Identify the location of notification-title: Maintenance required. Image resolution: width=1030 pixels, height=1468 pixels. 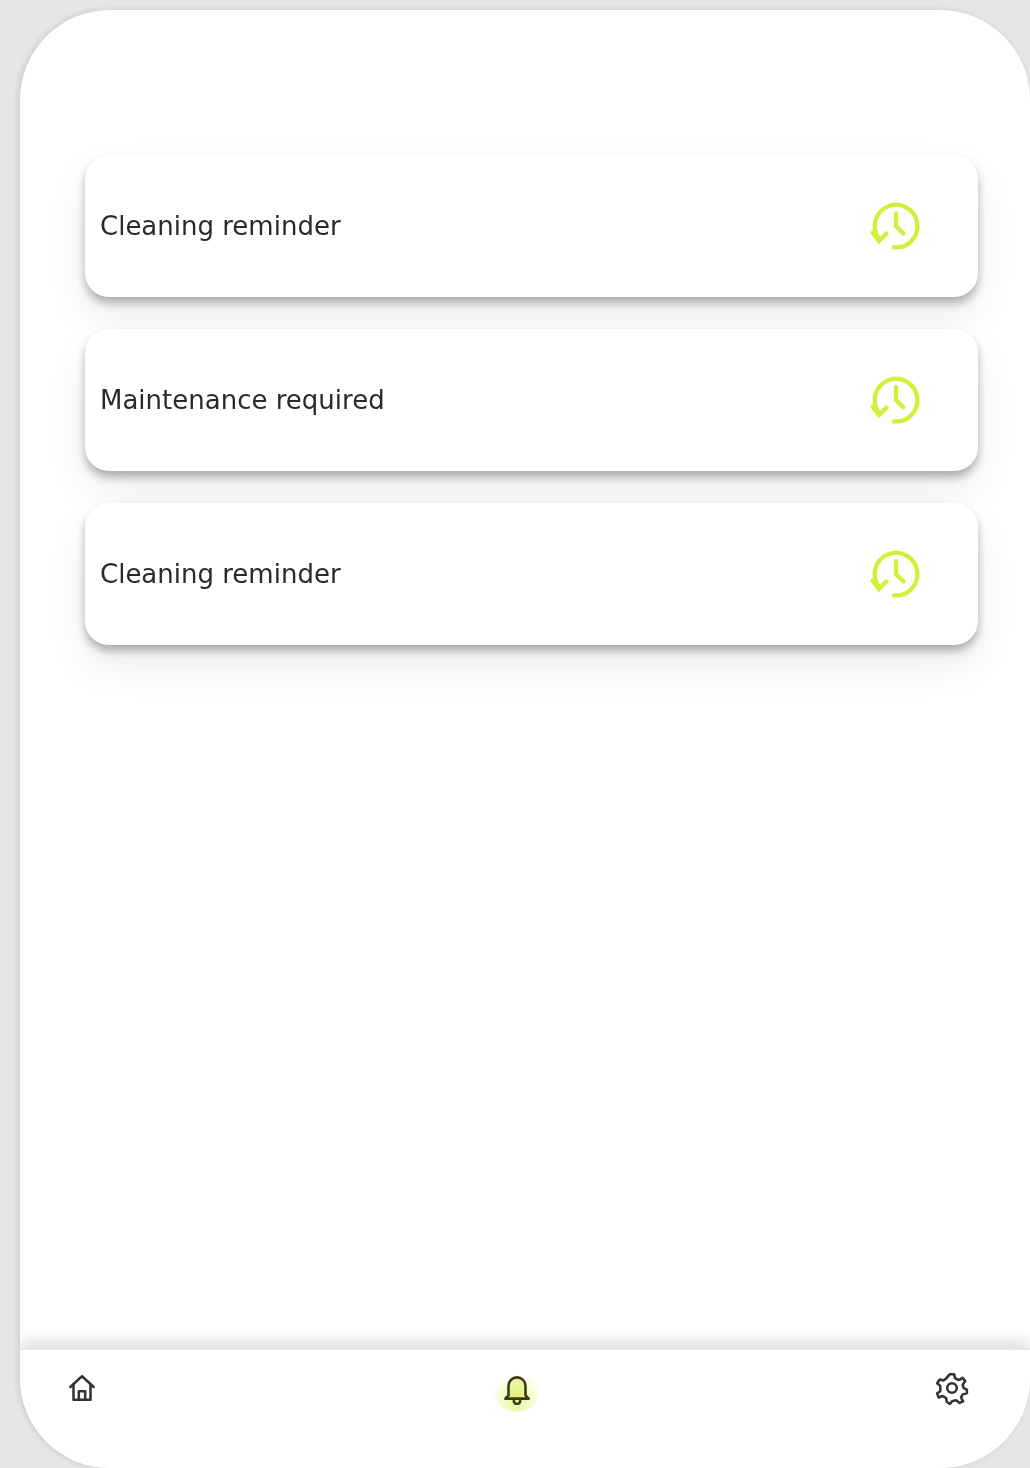
(242, 400).